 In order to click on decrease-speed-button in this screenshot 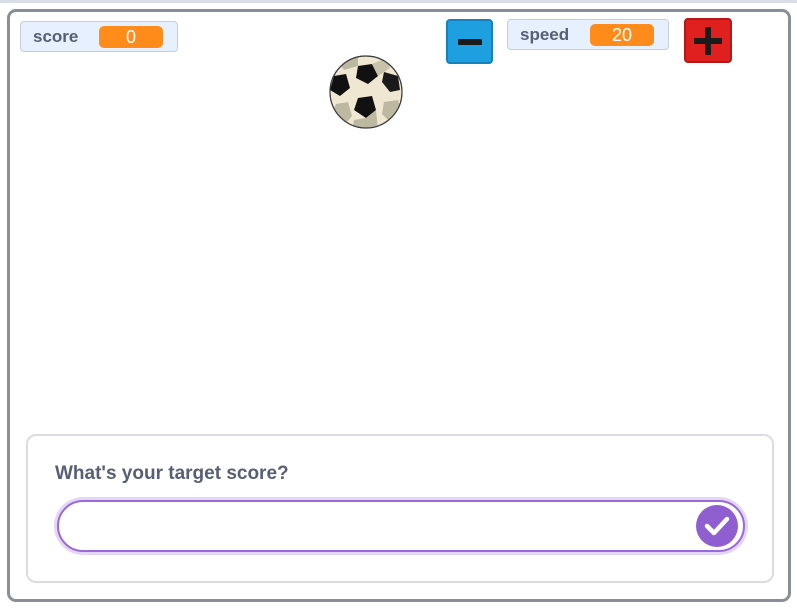, I will do `click(469, 41)`.